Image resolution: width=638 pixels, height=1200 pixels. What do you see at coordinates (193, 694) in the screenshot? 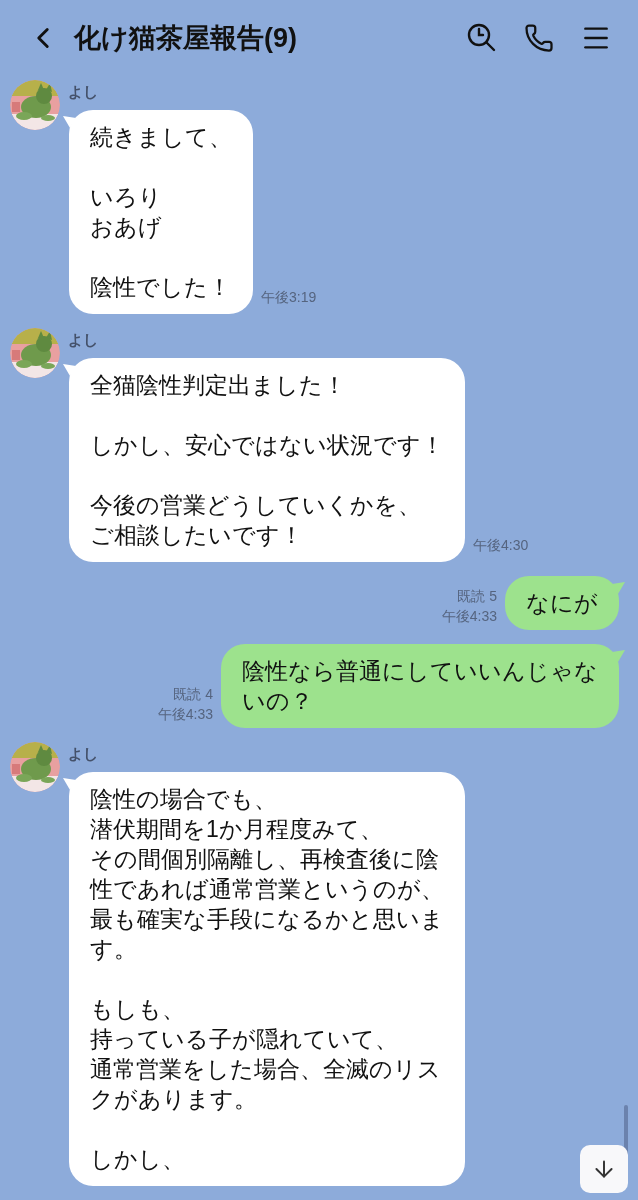
I see `read-receipt: 既読 4` at bounding box center [193, 694].